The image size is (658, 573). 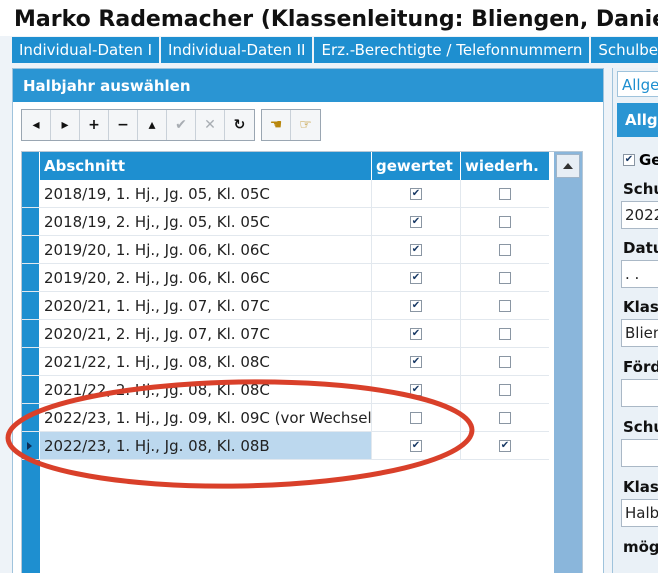 I want to click on header-abschnitt: Abschnitt, so click(x=206, y=166).